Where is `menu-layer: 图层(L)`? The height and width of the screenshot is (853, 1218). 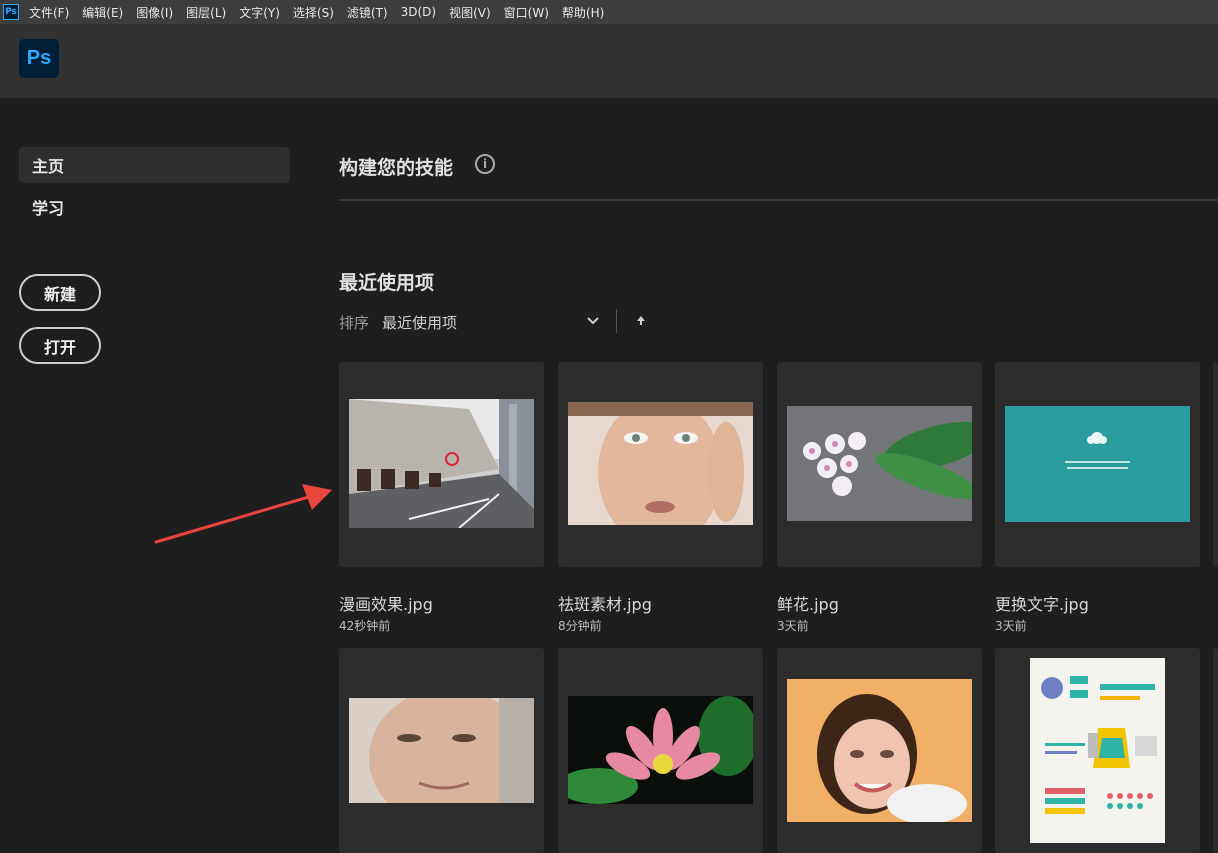
menu-layer: 图层(L) is located at coordinates (206, 12).